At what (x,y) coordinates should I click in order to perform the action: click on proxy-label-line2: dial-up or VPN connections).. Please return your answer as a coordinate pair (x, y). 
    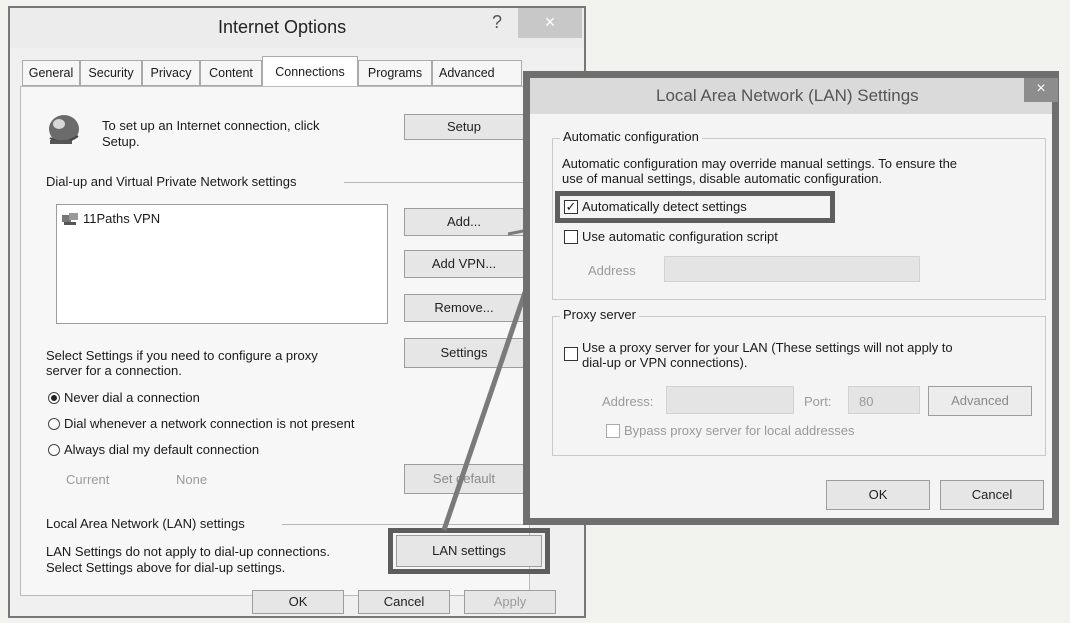
    Looking at the image, I should click on (665, 362).